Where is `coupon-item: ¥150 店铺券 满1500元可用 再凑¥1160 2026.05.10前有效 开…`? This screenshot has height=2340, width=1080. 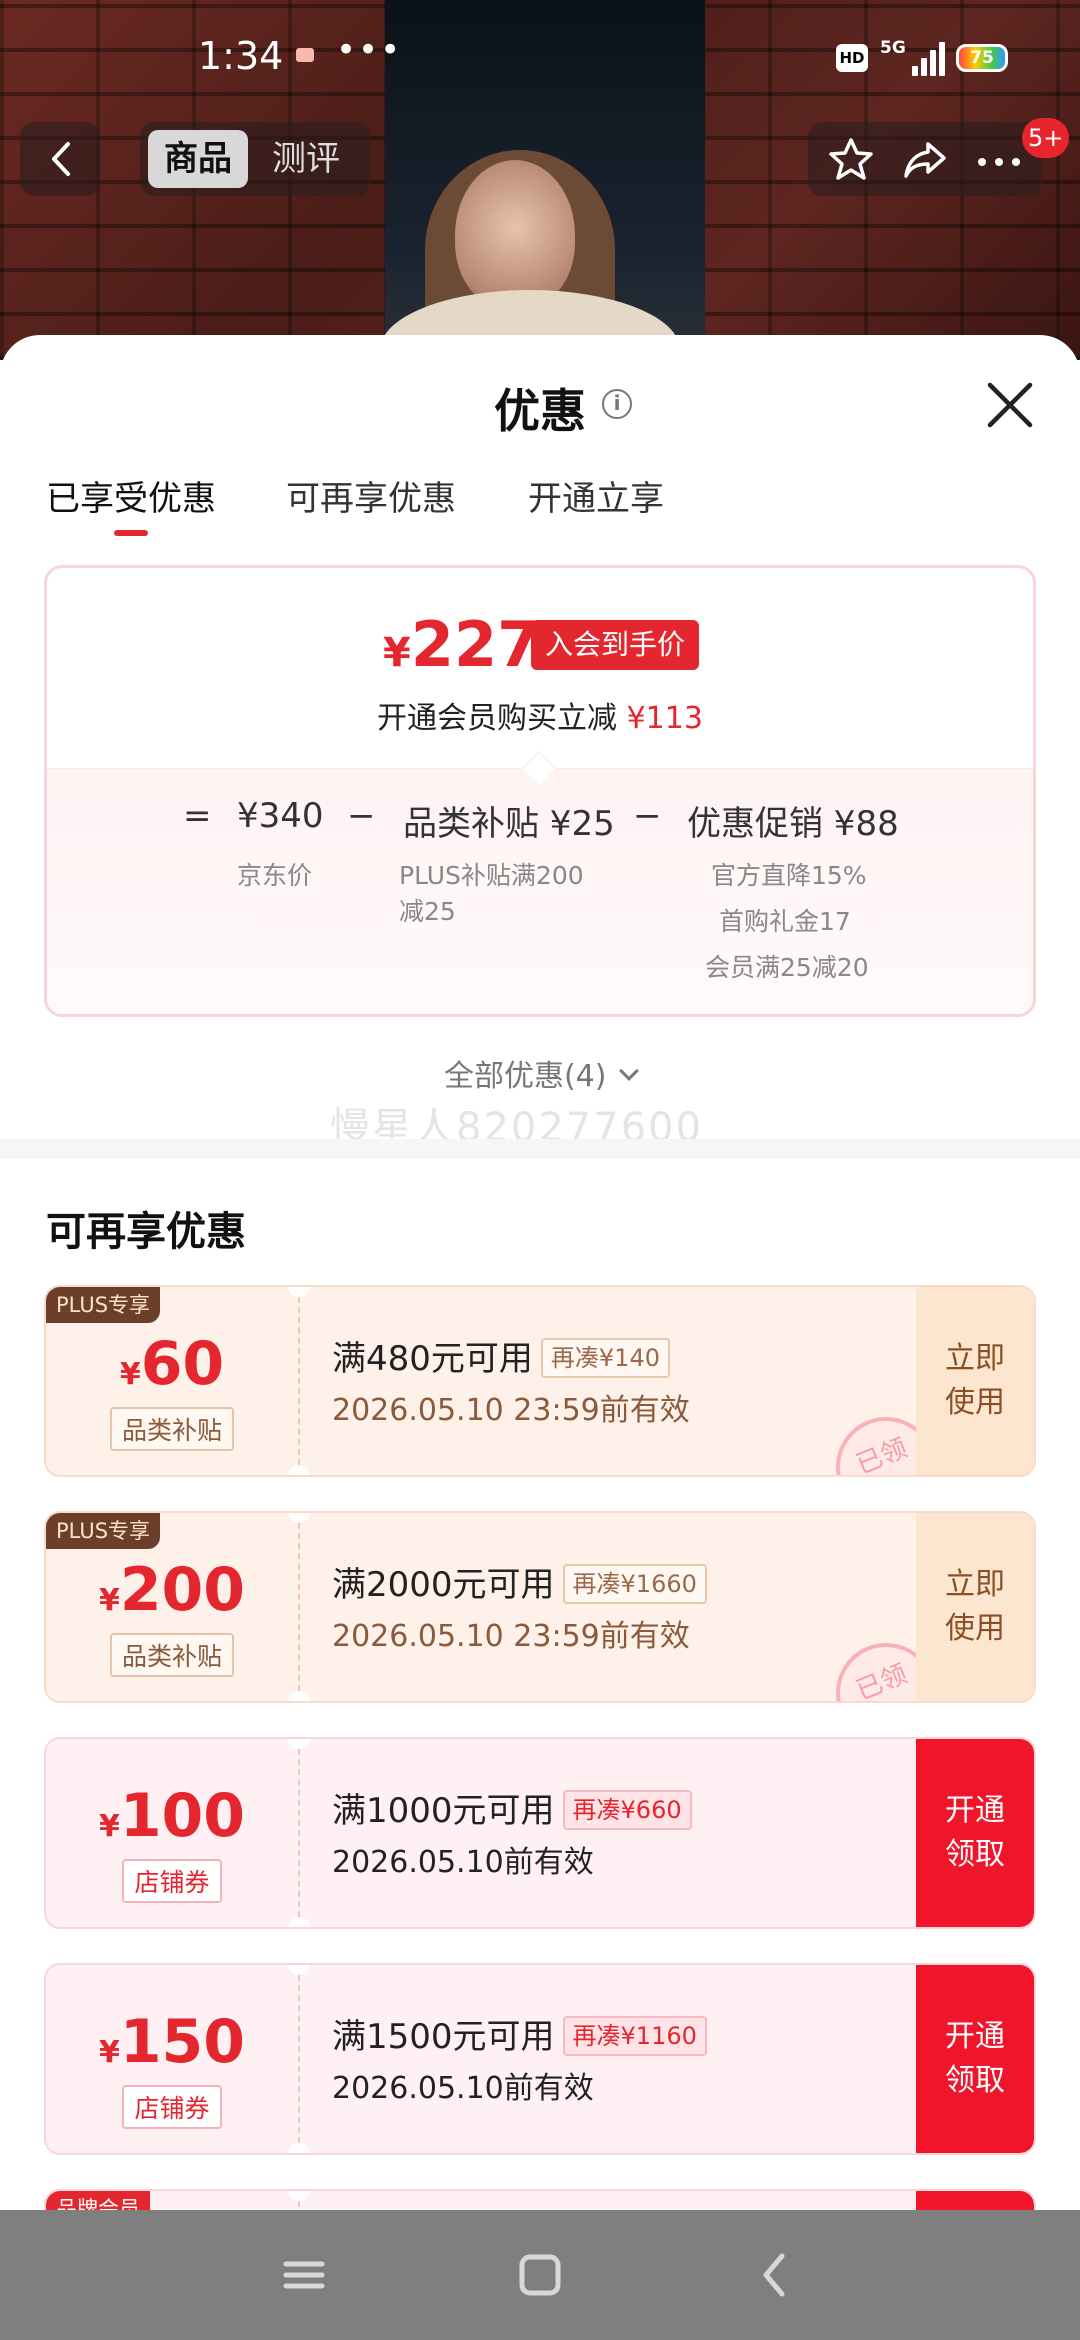 coupon-item: ¥150 店铺券 满1500元可用 再凑¥1160 2026.05.10前有效 开… is located at coordinates (540, 2059).